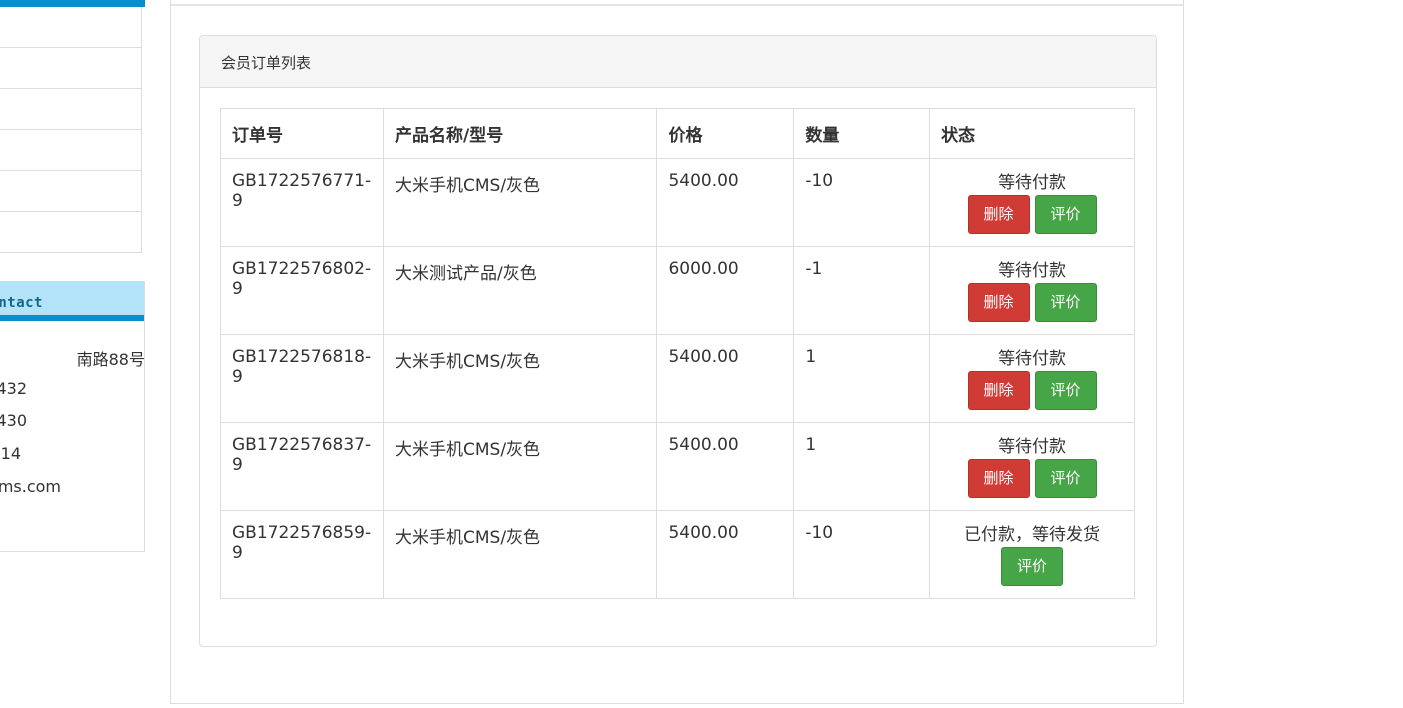 This screenshot has width=1403, height=708. Describe the element at coordinates (862, 133) in the screenshot. I see `column-header-quantity: 数量` at that location.